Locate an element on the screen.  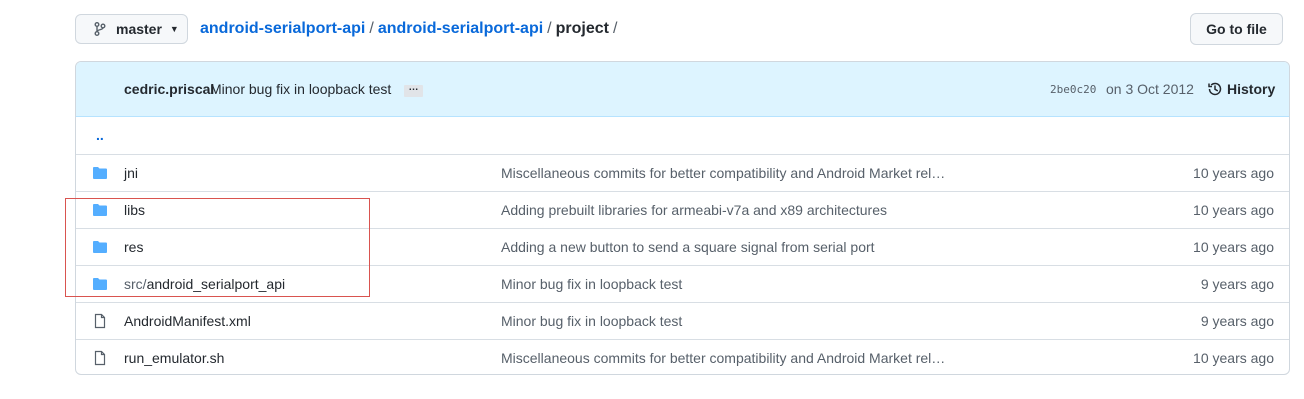
go-to-file-button: Go to file is located at coordinates (1236, 29).